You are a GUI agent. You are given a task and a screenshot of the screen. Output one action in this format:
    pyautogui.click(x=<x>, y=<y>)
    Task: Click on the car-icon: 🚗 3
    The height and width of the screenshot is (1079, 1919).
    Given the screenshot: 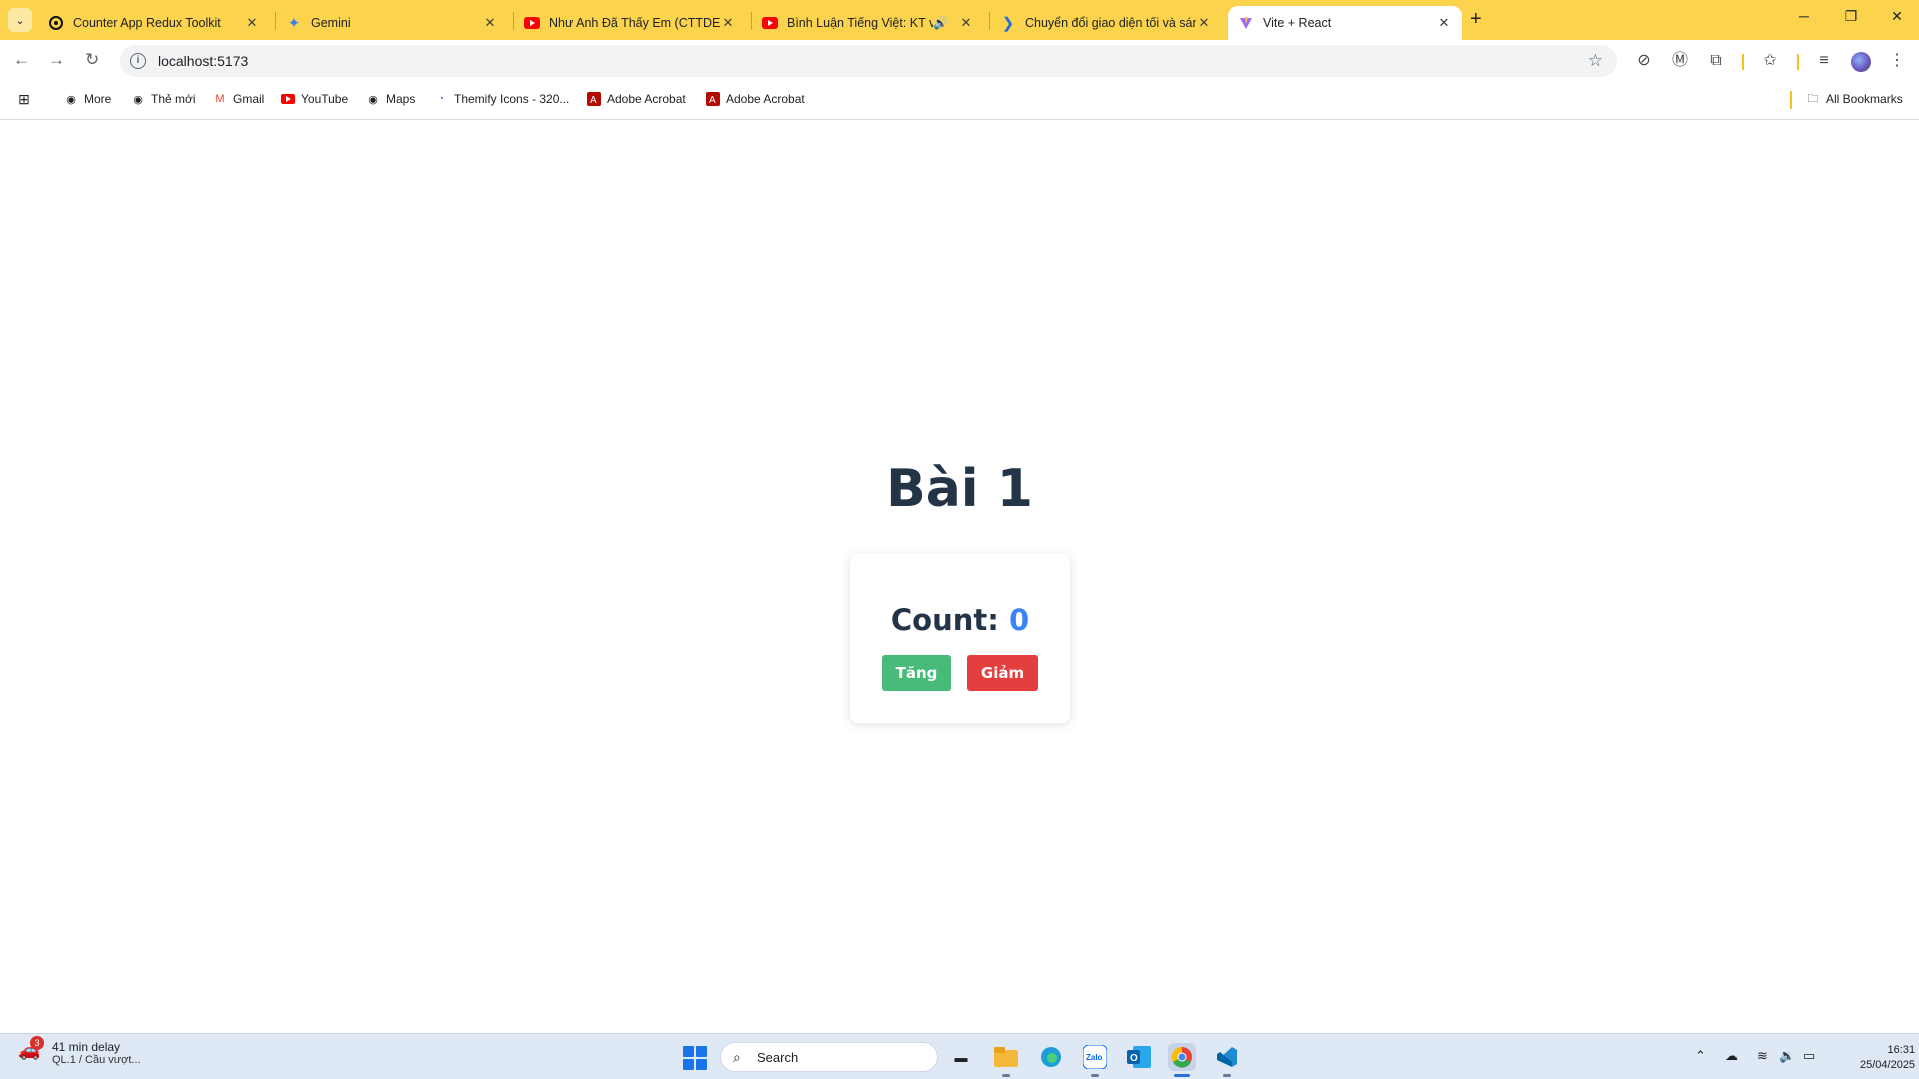 What is the action you would take?
    pyautogui.click(x=31, y=1051)
    